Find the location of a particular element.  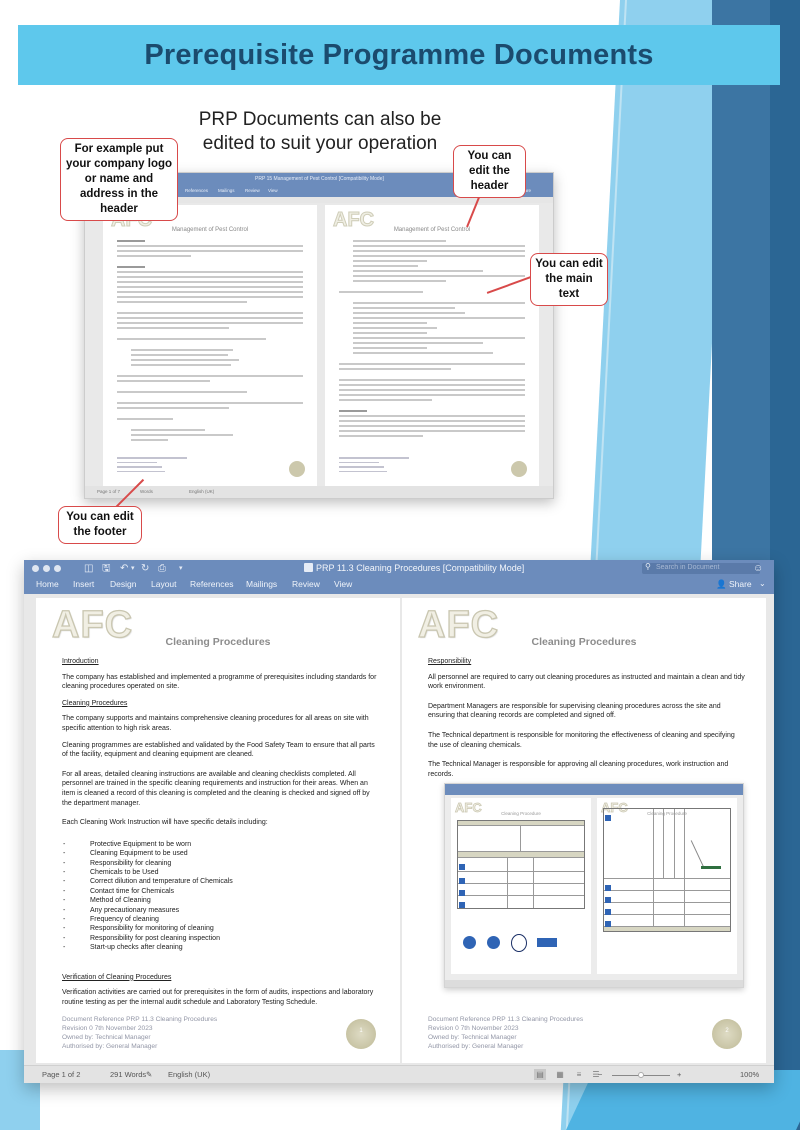

zoom-slider is located at coordinates (641, 1075).